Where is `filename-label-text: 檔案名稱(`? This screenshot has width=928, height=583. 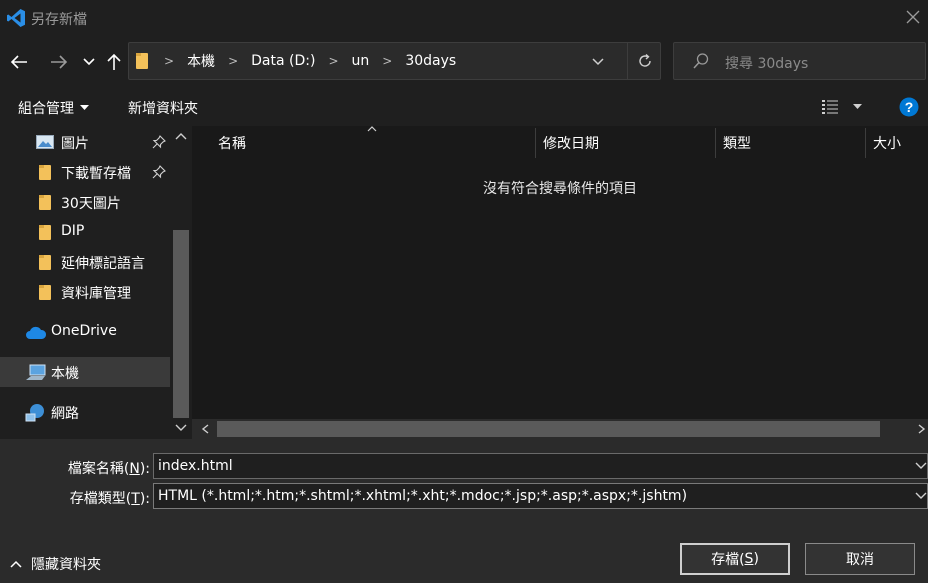
filename-label-text: 檔案名稱( is located at coordinates (98, 469).